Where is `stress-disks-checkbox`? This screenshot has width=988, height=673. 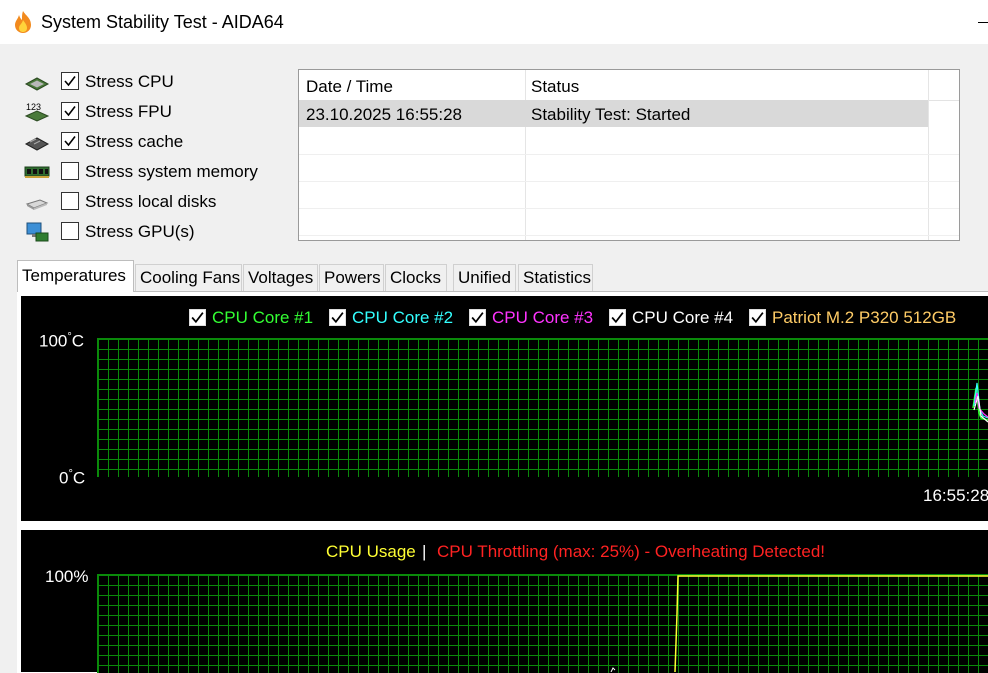
stress-disks-checkbox is located at coordinates (70, 201).